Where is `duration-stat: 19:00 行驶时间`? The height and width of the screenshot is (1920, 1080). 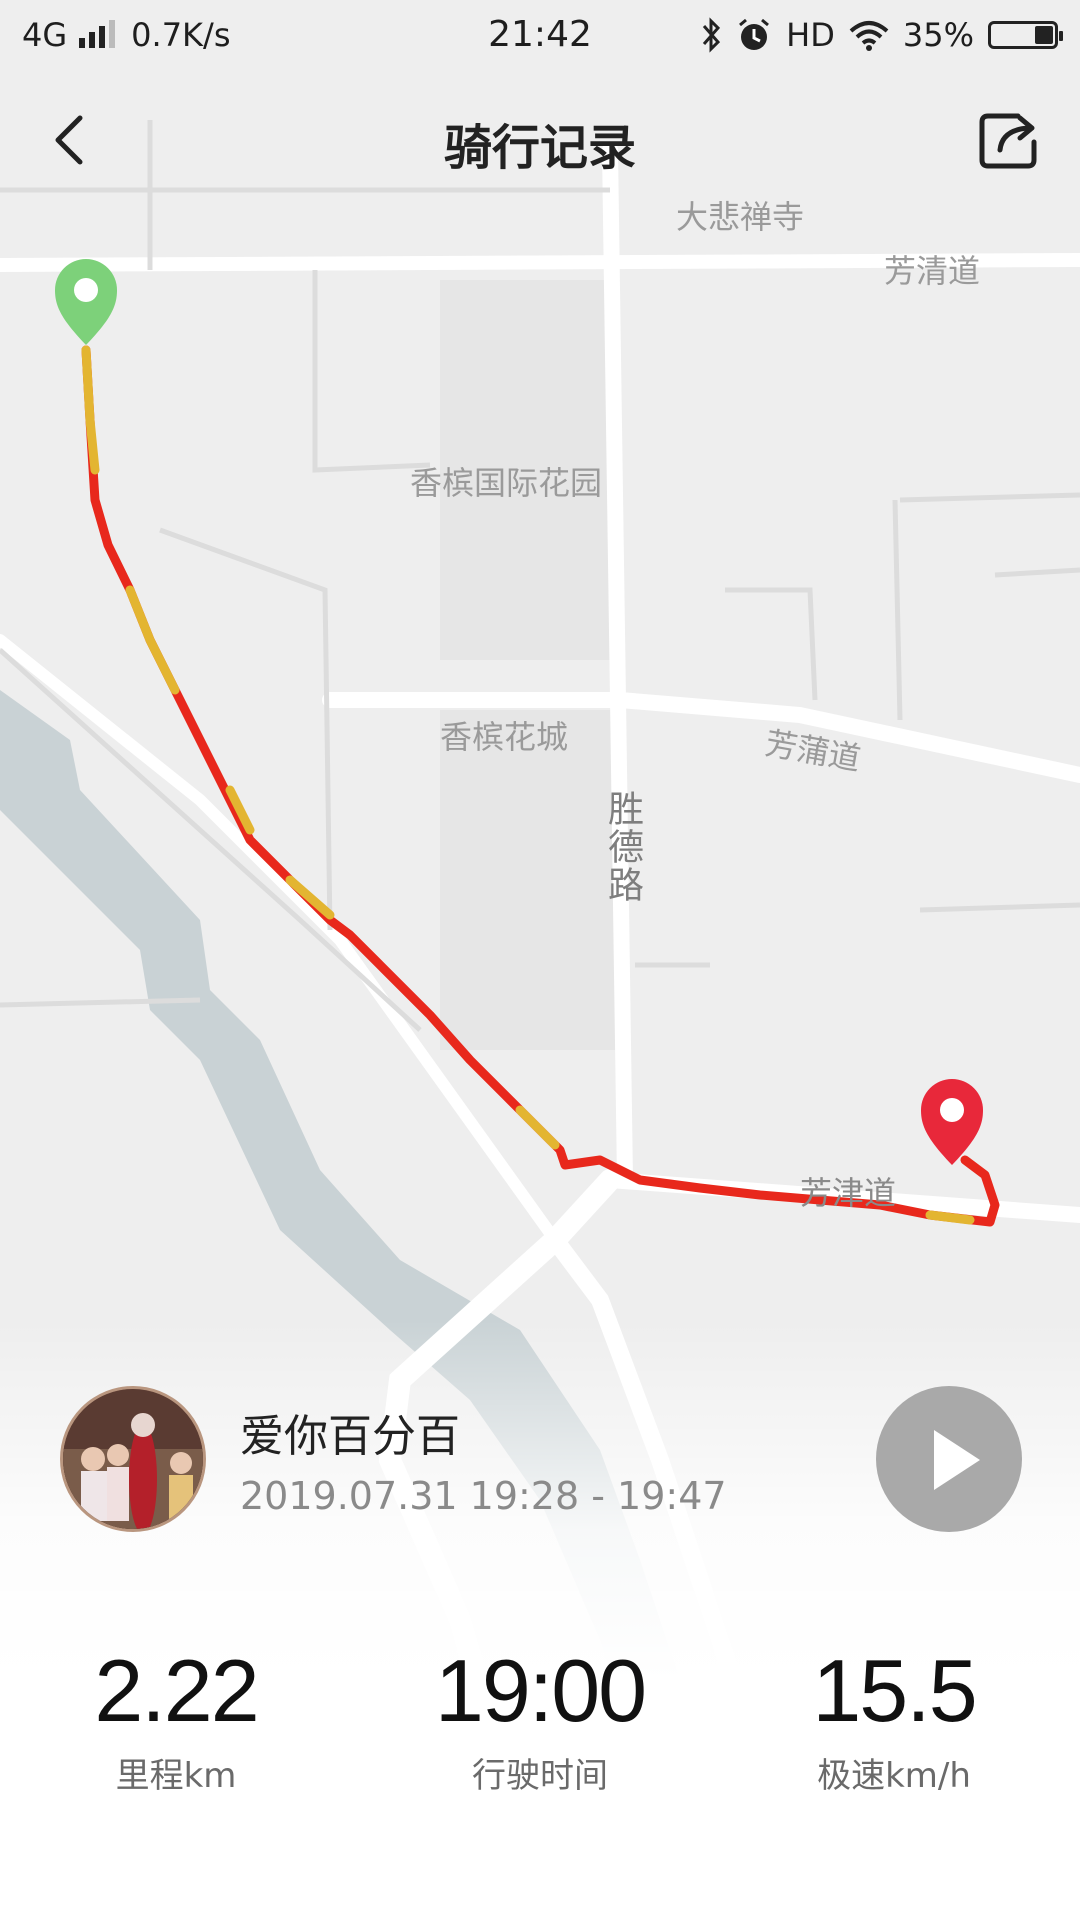 duration-stat: 19:00 行驶时间 is located at coordinates (540, 1718).